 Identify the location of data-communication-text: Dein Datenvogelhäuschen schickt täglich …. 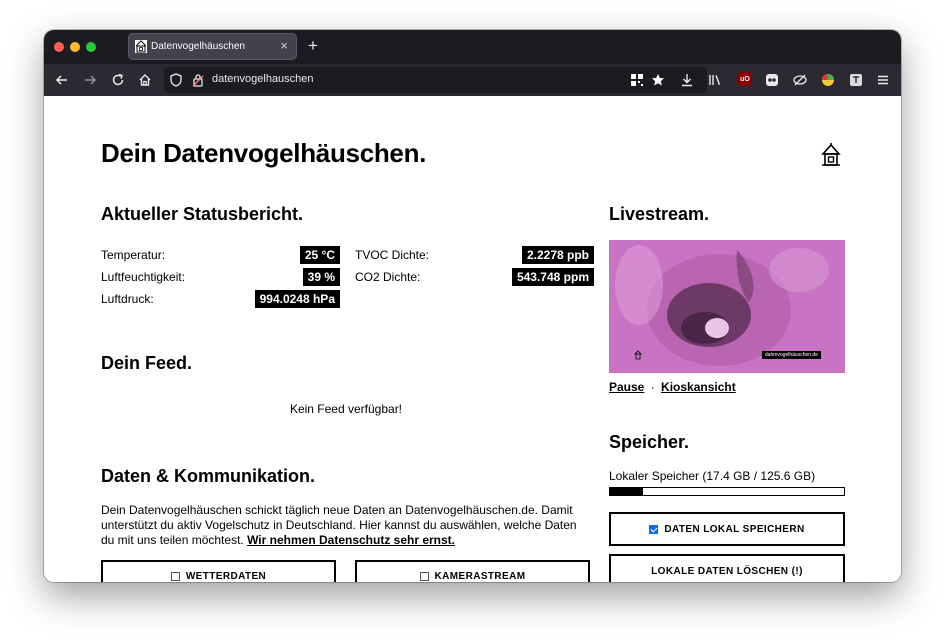
(346, 525).